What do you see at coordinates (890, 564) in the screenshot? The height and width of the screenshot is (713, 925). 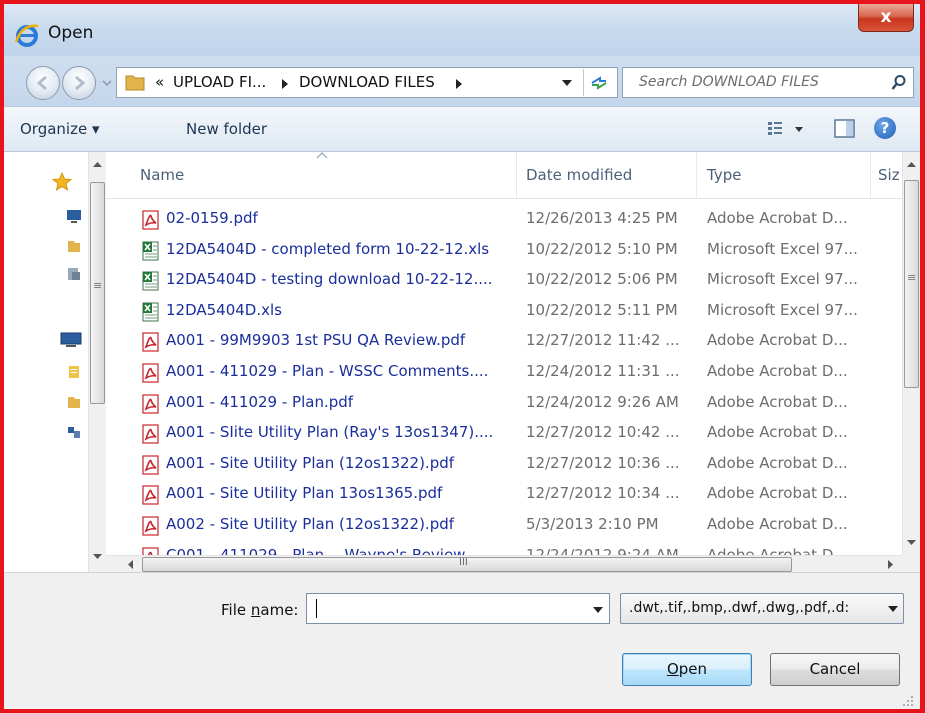 I see `scroll-right-arrow-icon` at bounding box center [890, 564].